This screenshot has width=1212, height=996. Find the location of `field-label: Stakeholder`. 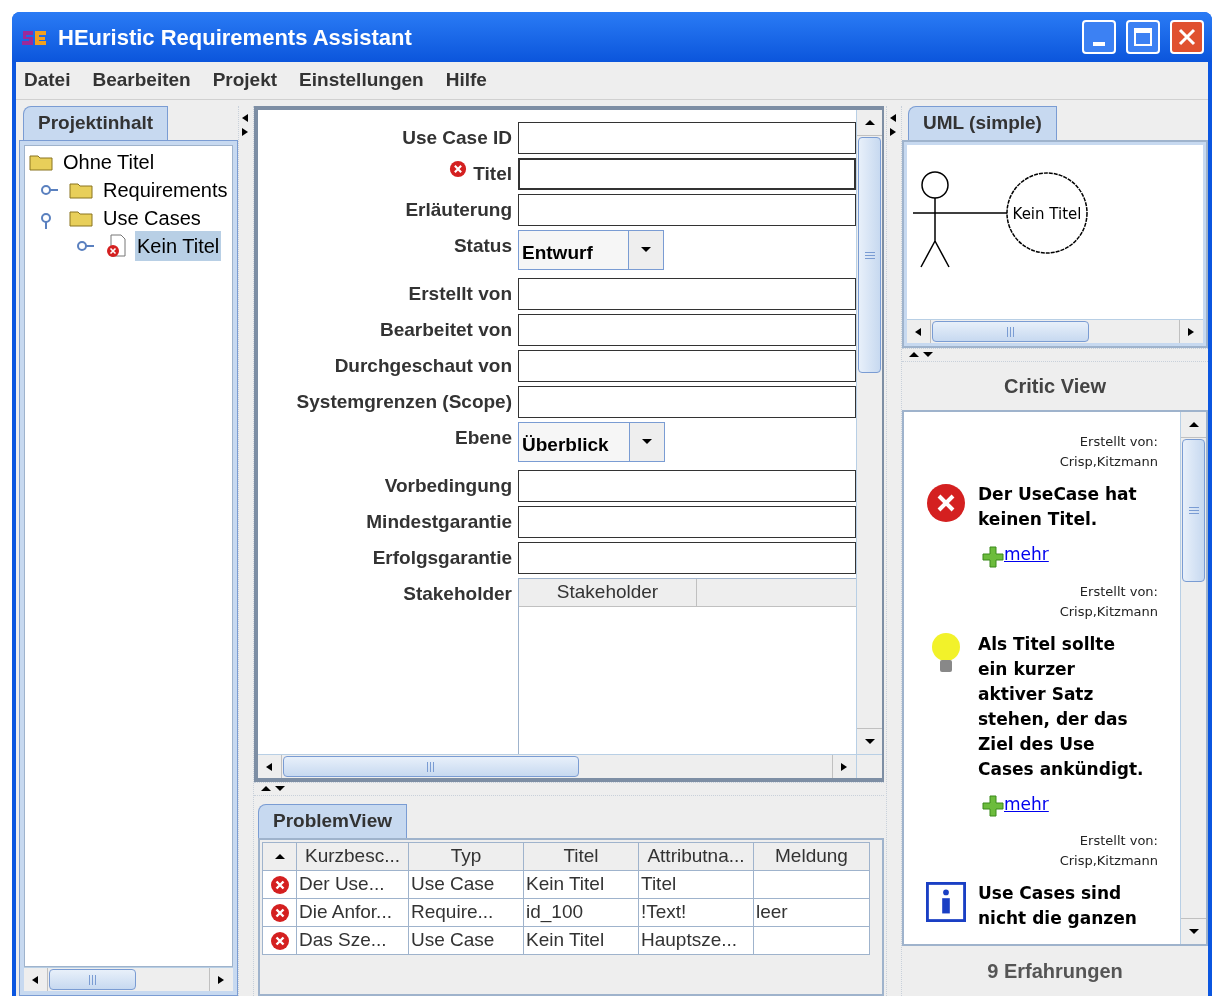

field-label: Stakeholder is located at coordinates (457, 594).